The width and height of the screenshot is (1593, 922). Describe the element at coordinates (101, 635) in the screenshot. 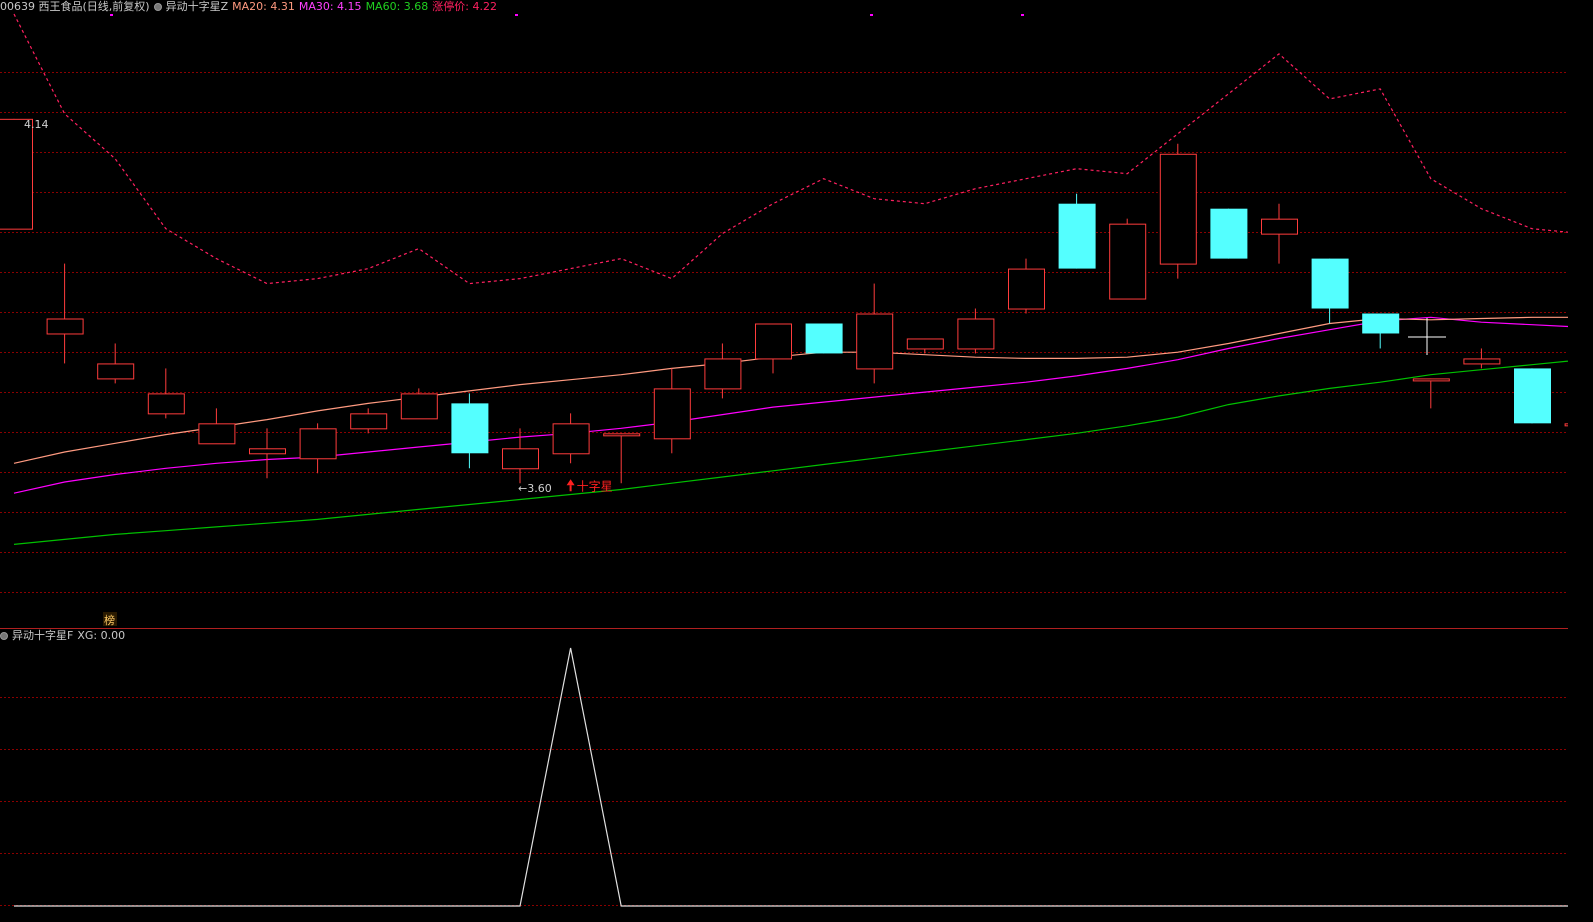

I see `xg-value: XG: 0.00` at that location.